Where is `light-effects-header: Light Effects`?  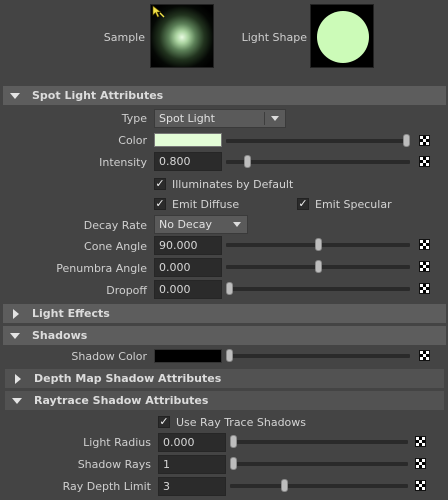 light-effects-header: Light Effects is located at coordinates (224, 313).